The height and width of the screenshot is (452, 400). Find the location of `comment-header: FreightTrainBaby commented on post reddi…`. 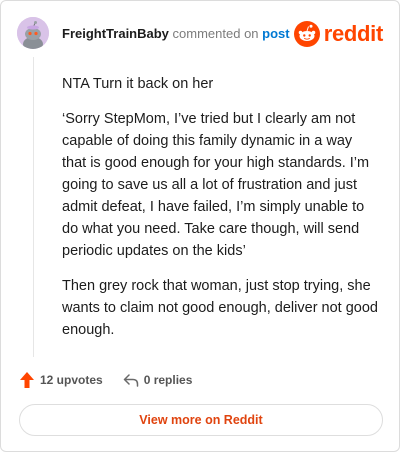

comment-header: FreightTrainBaby commented on post reddi… is located at coordinates (200, 34).